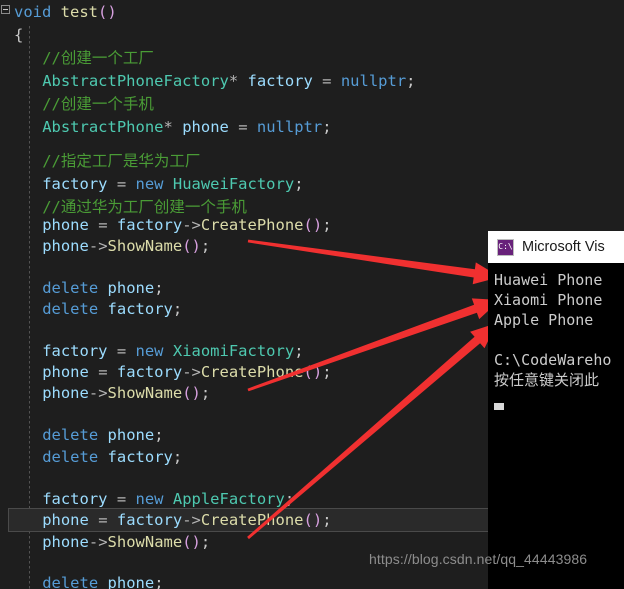  What do you see at coordinates (168, 127) in the screenshot?
I see `code-token: *` at bounding box center [168, 127].